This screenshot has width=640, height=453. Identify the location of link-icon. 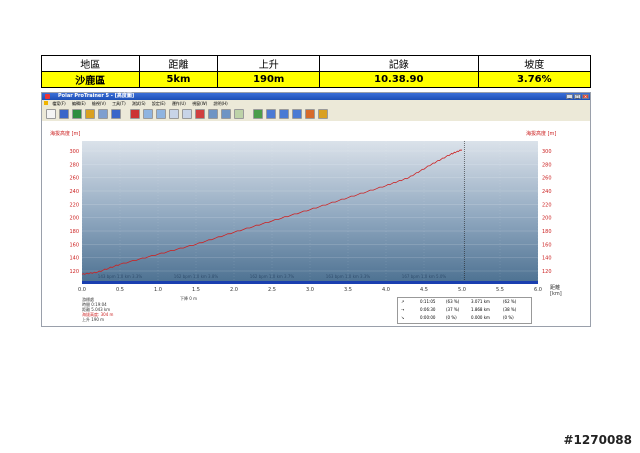
(323, 114).